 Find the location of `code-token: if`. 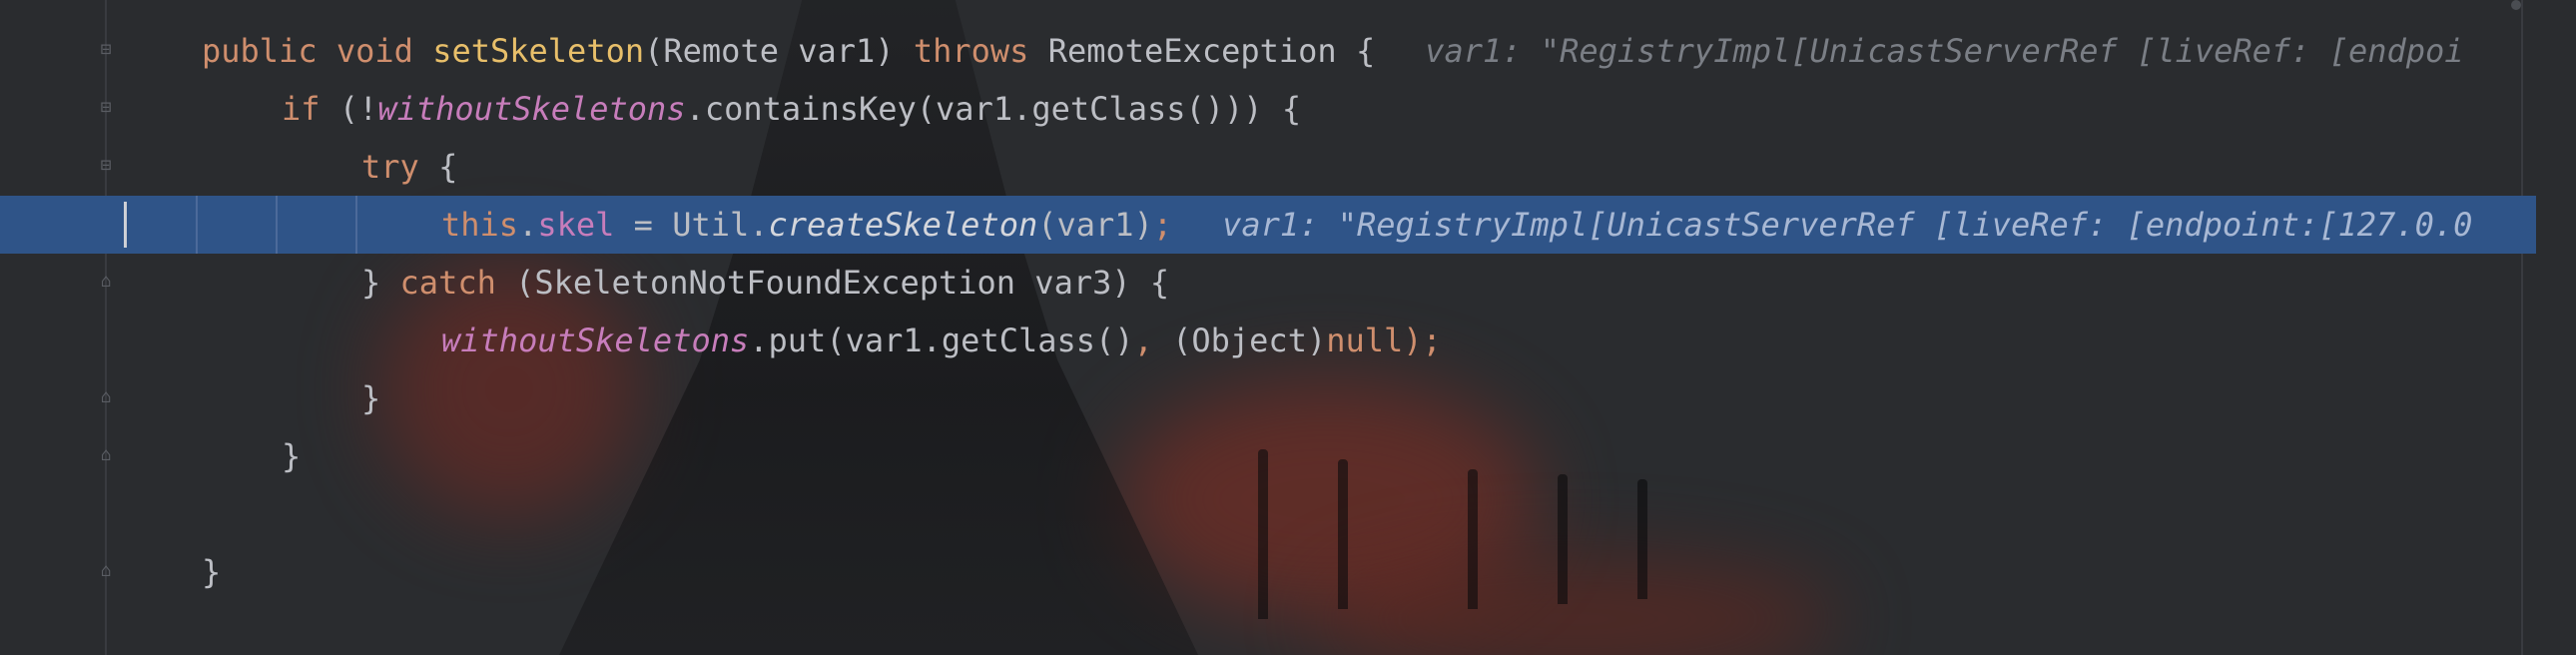

code-token: if is located at coordinates (310, 109).